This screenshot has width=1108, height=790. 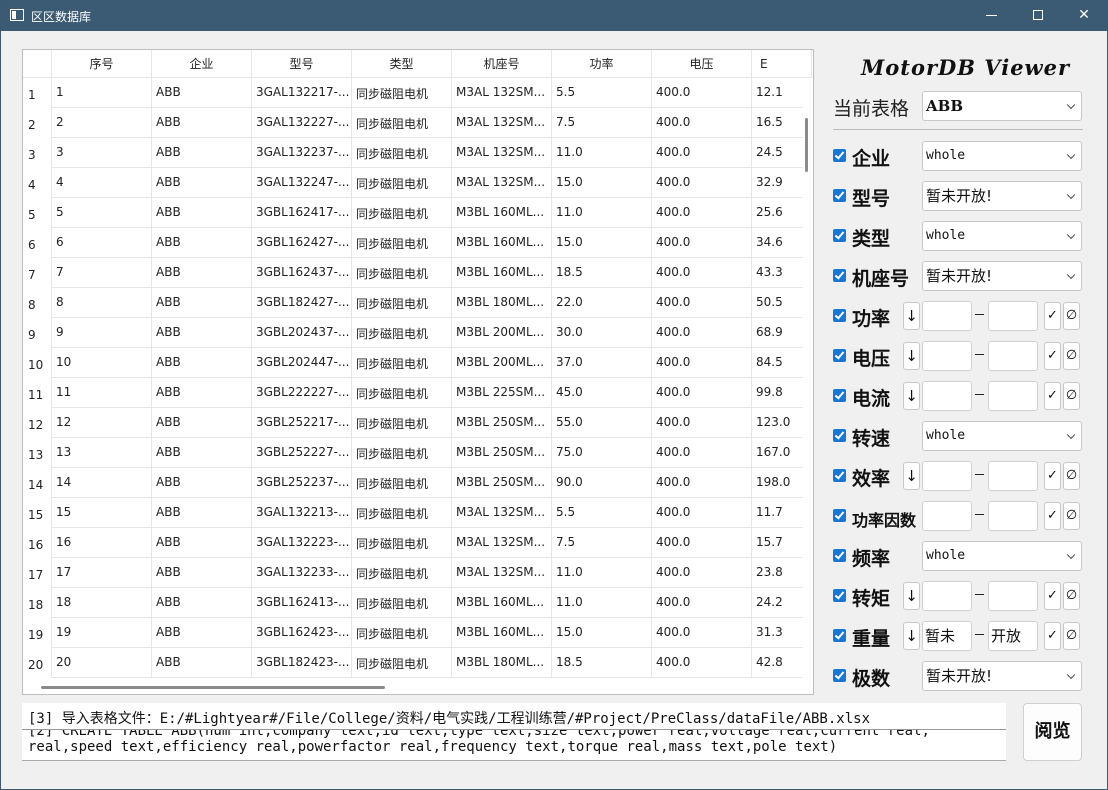 I want to click on table-cell: 19, so click(x=102, y=633).